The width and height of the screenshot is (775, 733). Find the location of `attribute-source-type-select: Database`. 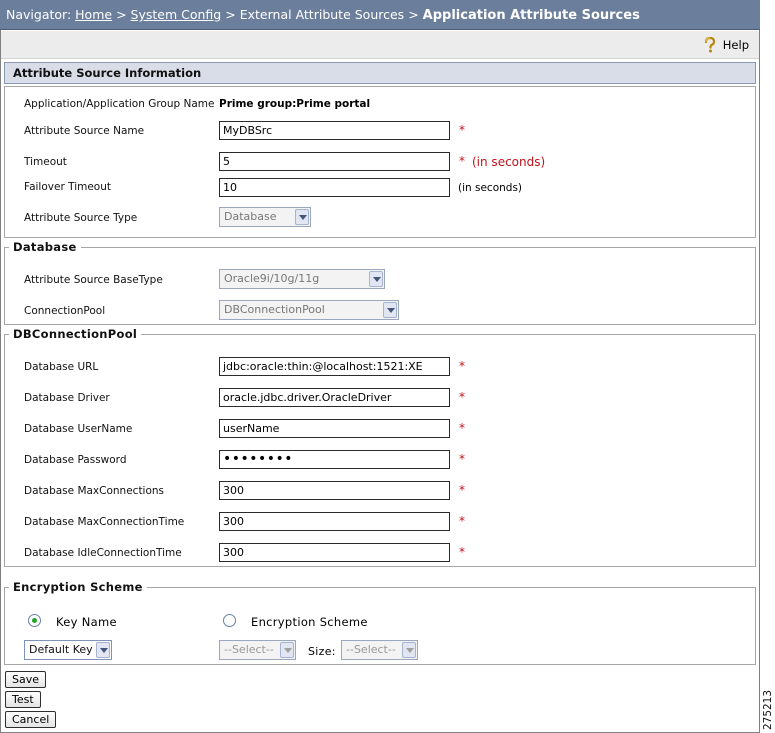

attribute-source-type-select: Database is located at coordinates (265, 217).